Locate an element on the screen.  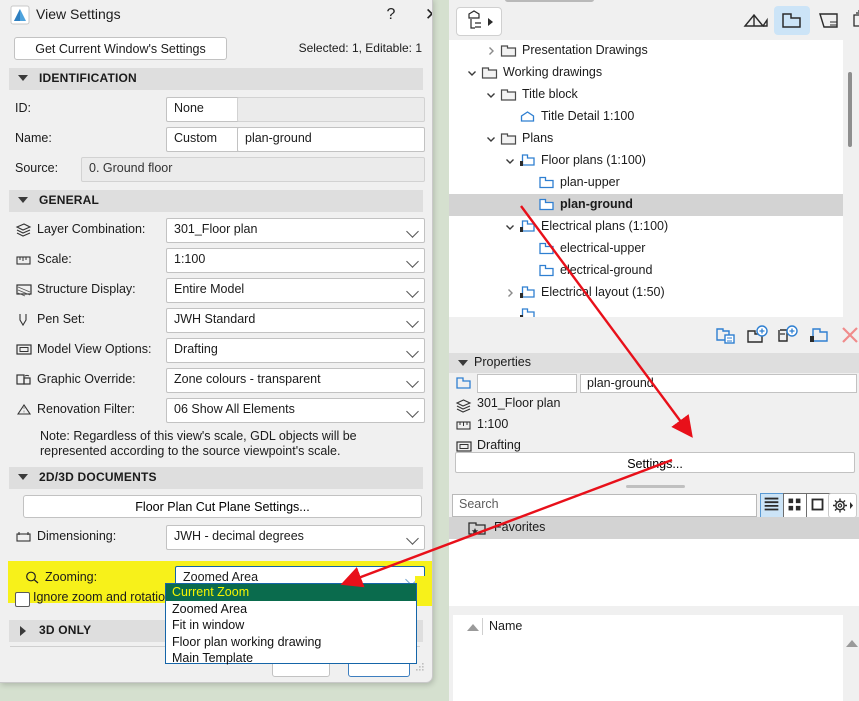
view-map-icon is located at coordinates (791, 20).